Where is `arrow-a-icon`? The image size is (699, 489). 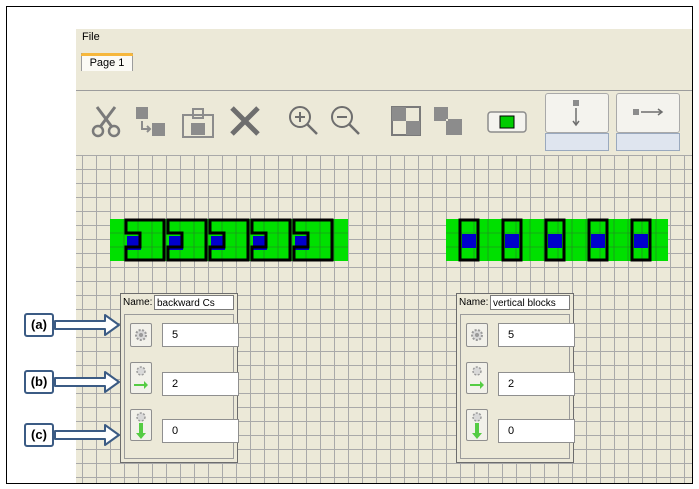
arrow-a-icon is located at coordinates (87, 325).